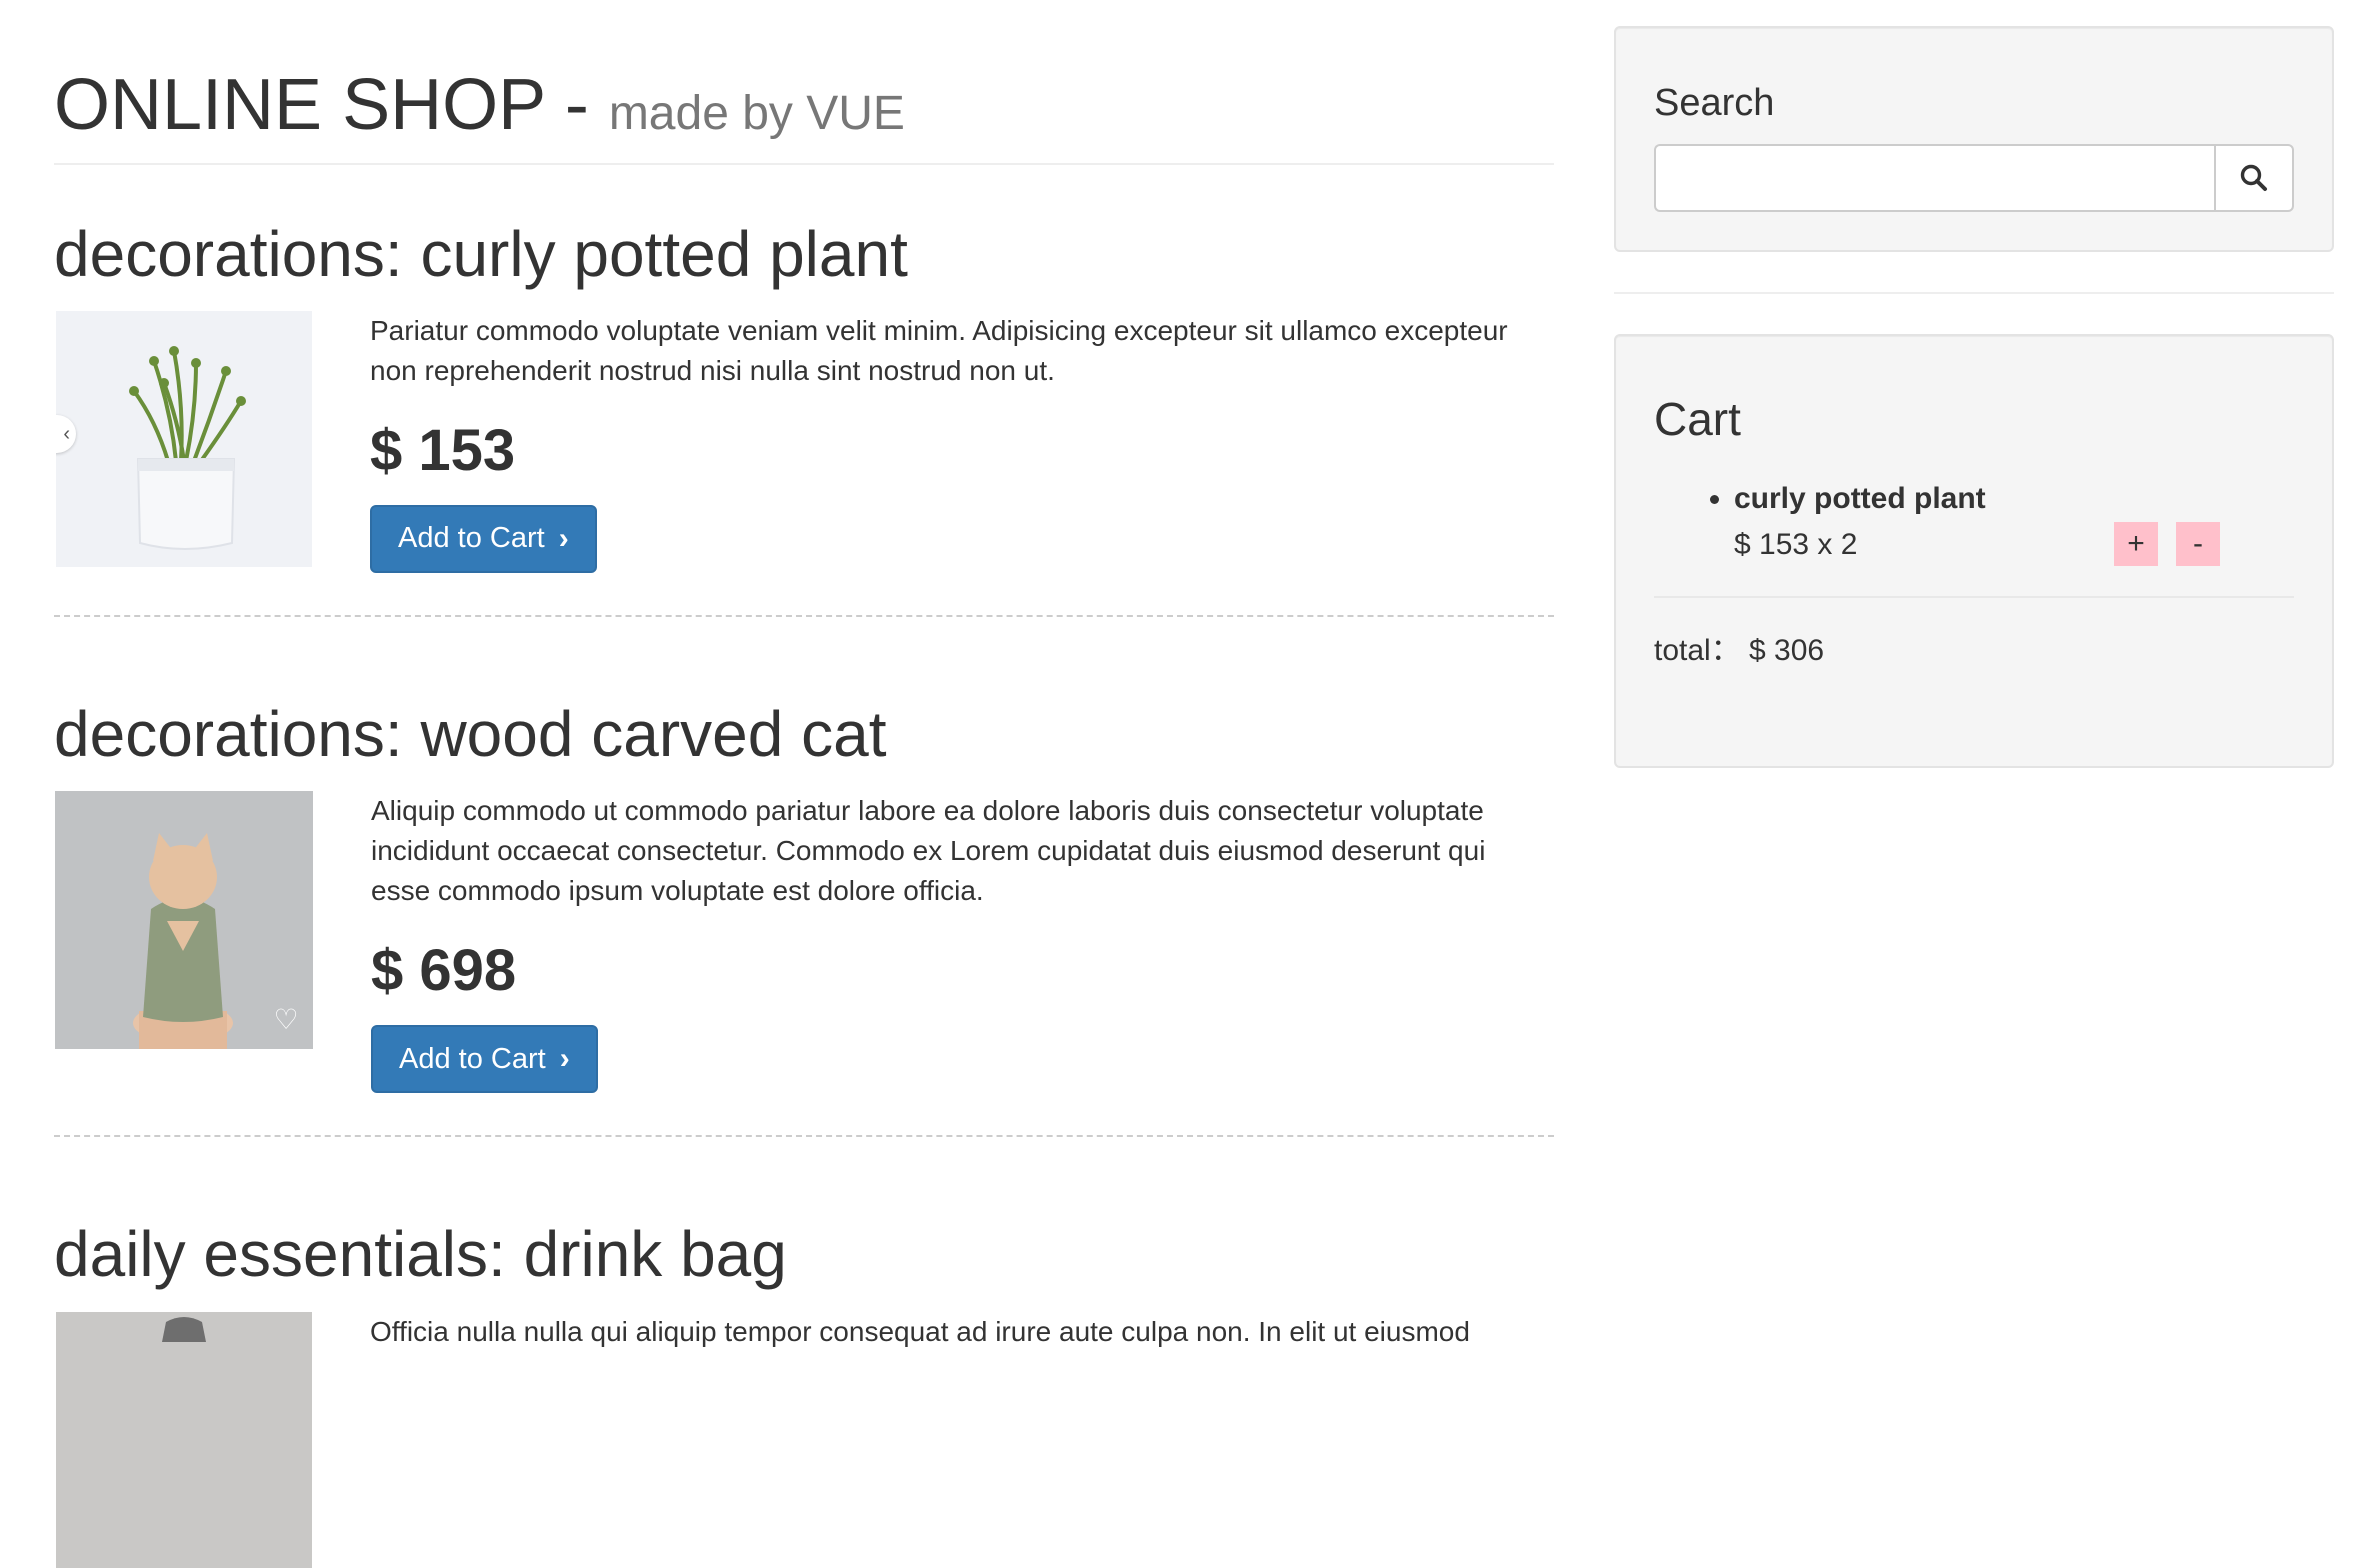 The height and width of the screenshot is (1568, 2354). I want to click on cart-total: total： $ 306, so click(1739, 650).